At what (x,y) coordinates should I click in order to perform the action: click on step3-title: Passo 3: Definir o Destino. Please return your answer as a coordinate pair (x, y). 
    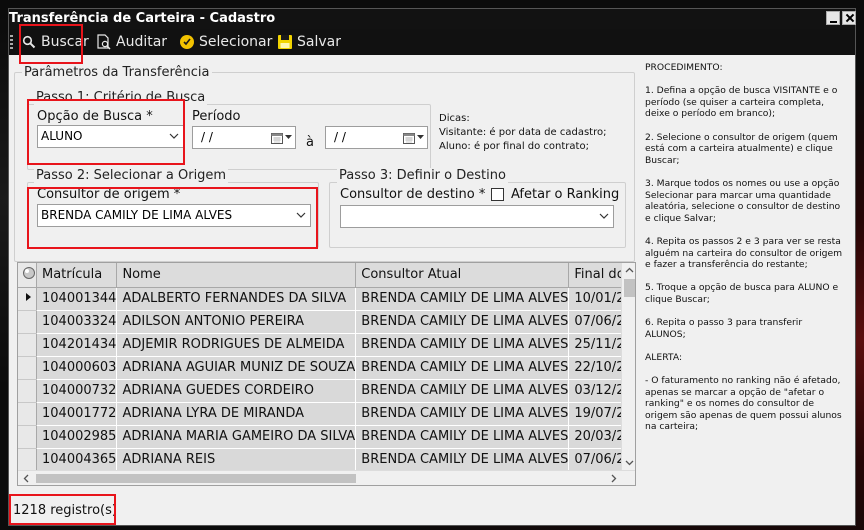
    Looking at the image, I should click on (422, 175).